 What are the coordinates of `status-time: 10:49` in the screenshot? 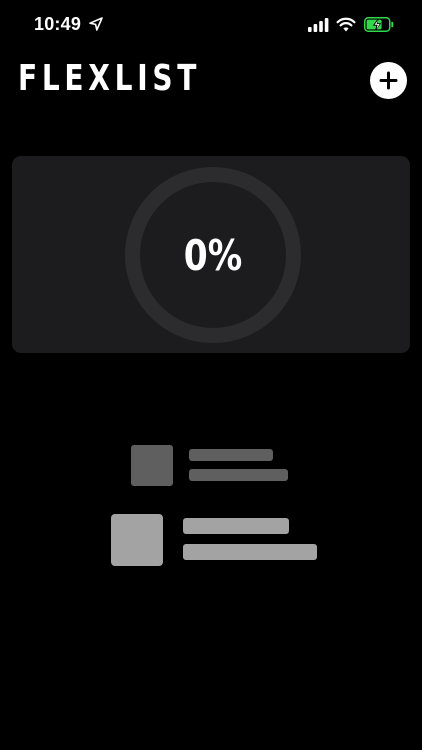 It's located at (58, 24).